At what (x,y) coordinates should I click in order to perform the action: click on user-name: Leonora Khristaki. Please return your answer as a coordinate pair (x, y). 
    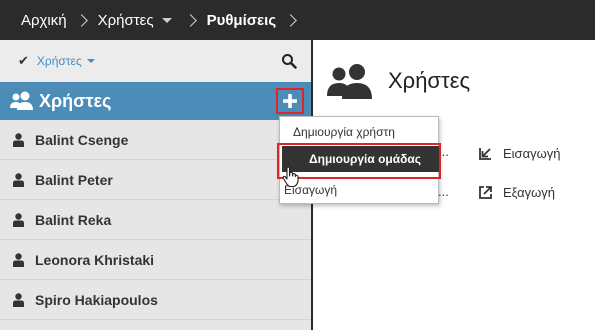
    Looking at the image, I should click on (95, 259).